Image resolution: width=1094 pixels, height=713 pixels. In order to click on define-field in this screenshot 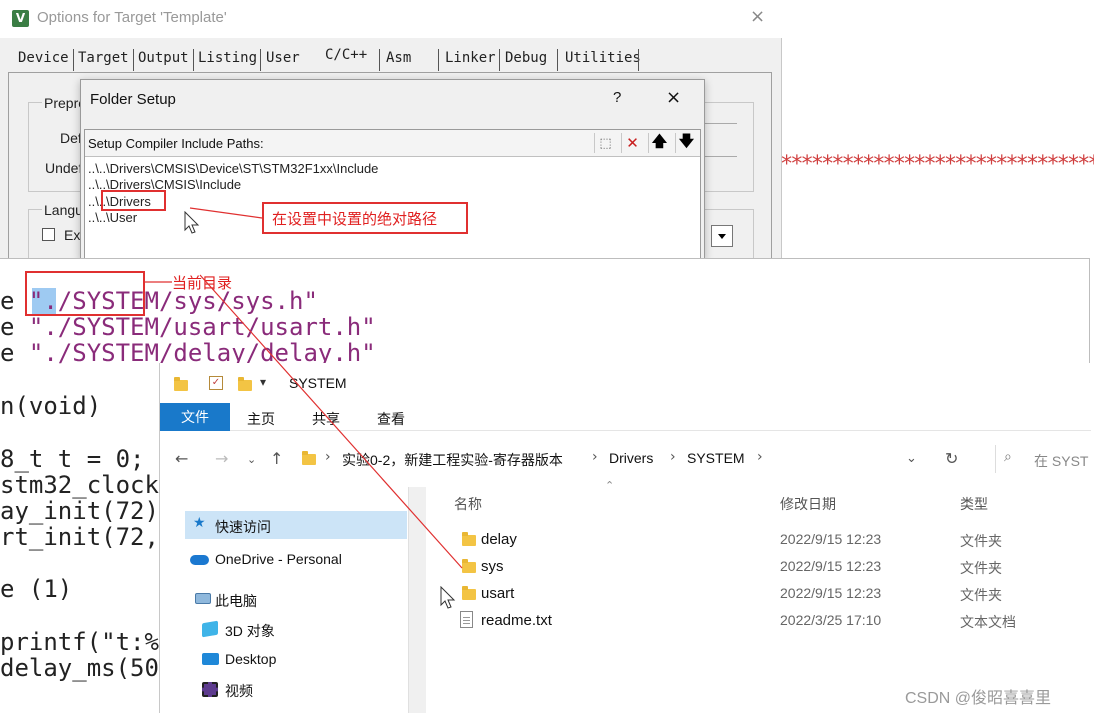, I will do `click(721, 112)`.